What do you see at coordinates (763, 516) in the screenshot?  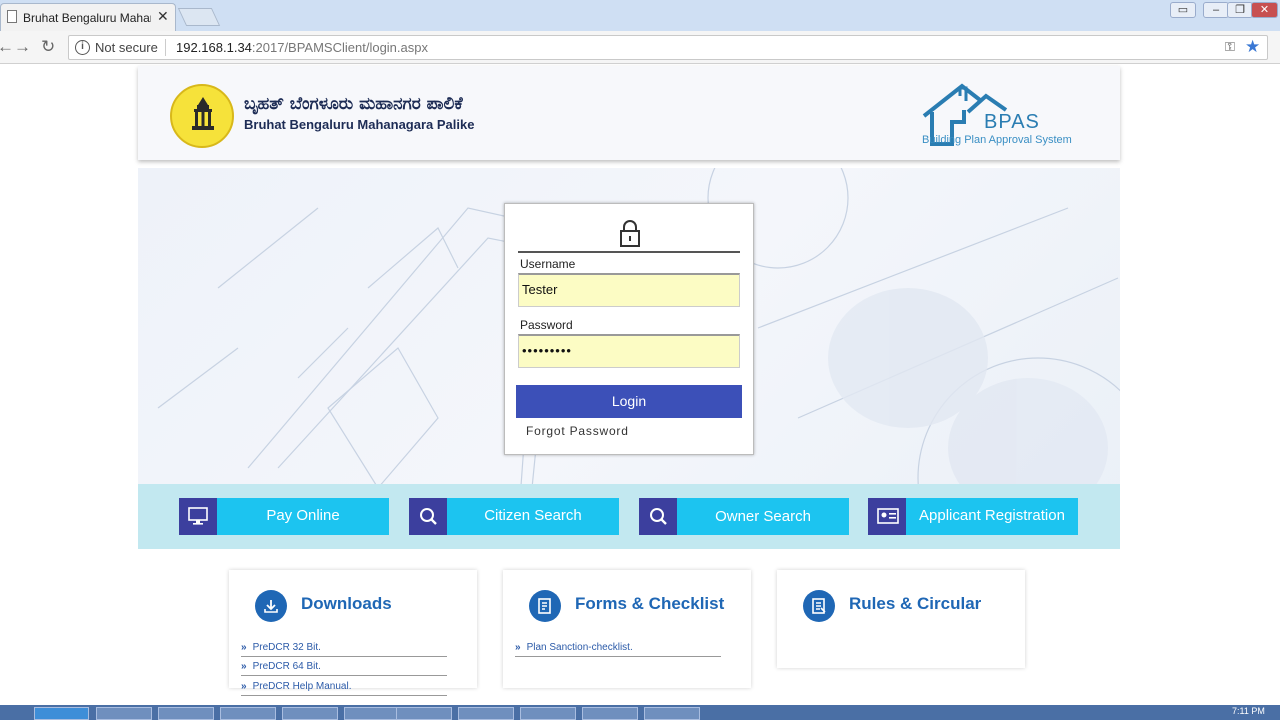 I see `owner-search-label: Owner Search` at bounding box center [763, 516].